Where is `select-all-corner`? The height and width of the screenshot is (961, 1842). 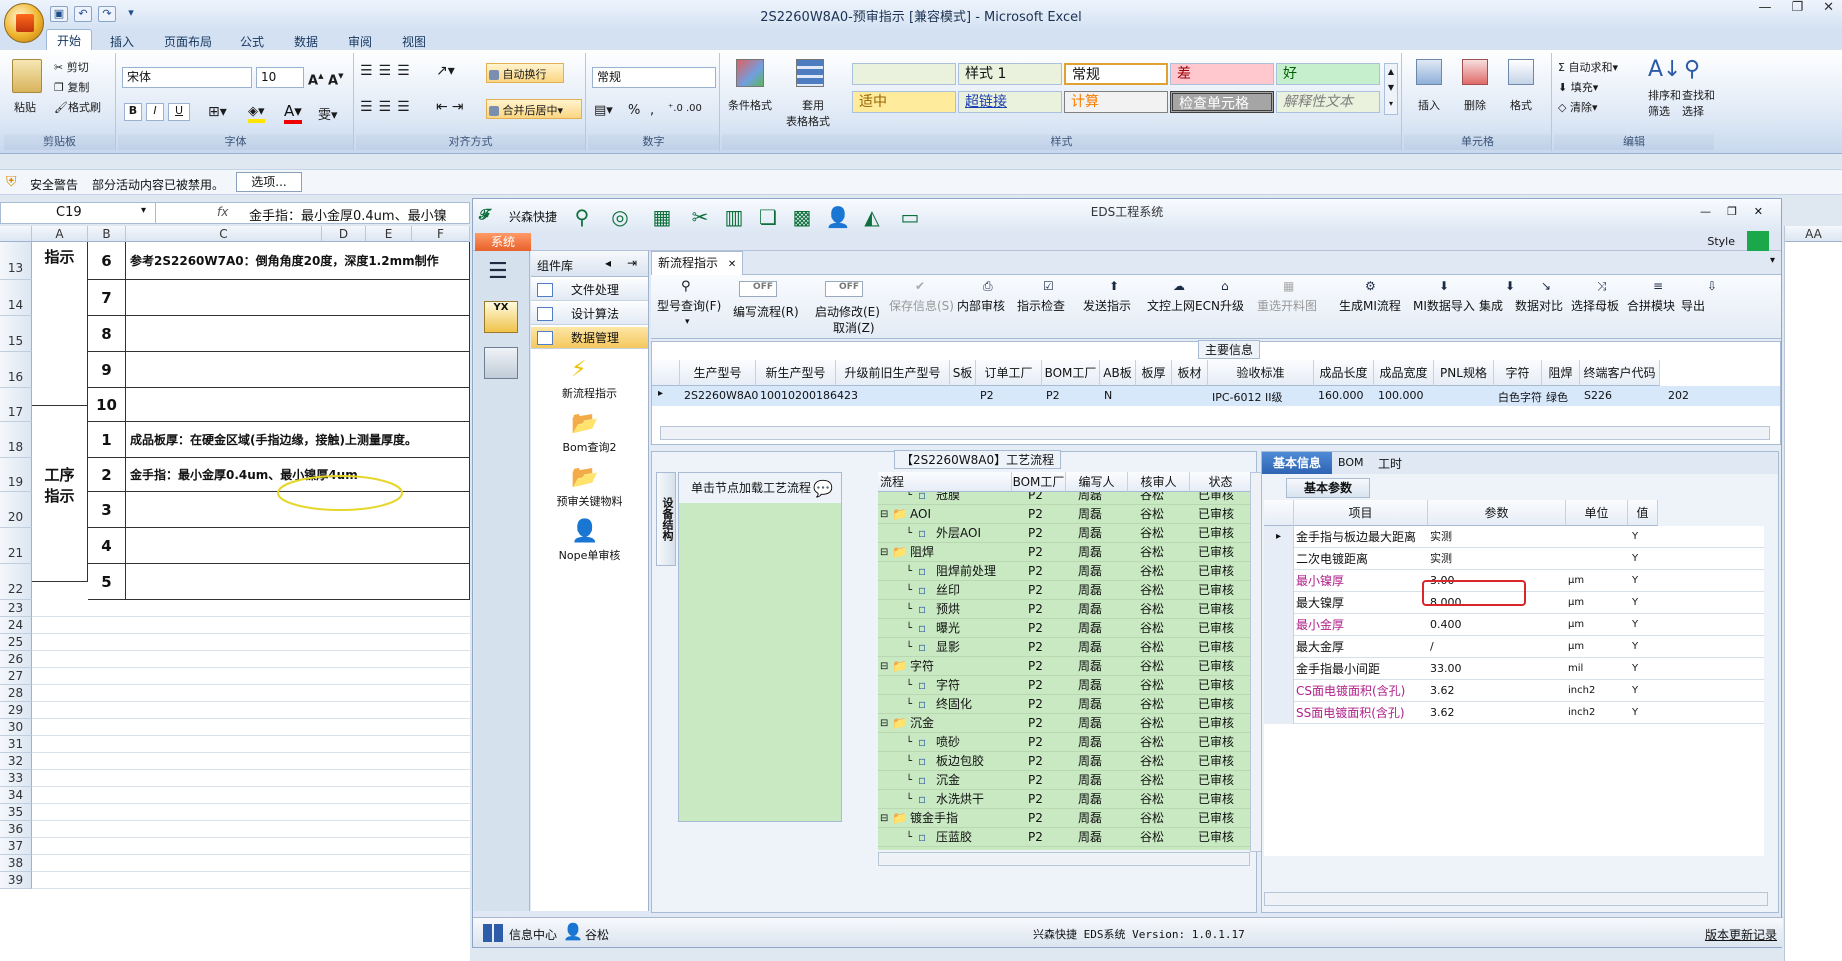
select-all-corner is located at coordinates (16, 234).